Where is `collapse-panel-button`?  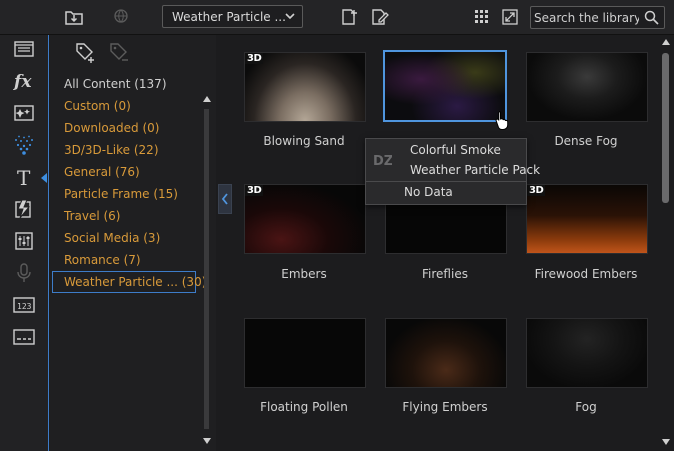 collapse-panel-button is located at coordinates (225, 199).